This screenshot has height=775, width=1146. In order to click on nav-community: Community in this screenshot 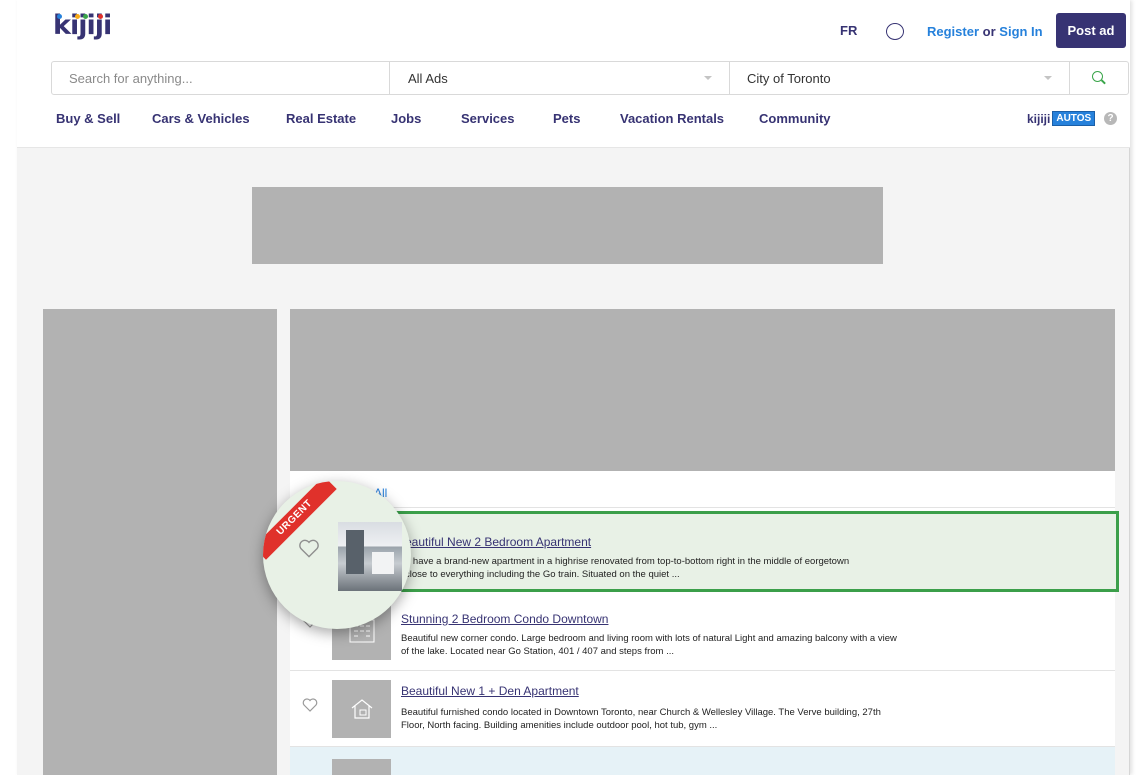, I will do `click(795, 118)`.